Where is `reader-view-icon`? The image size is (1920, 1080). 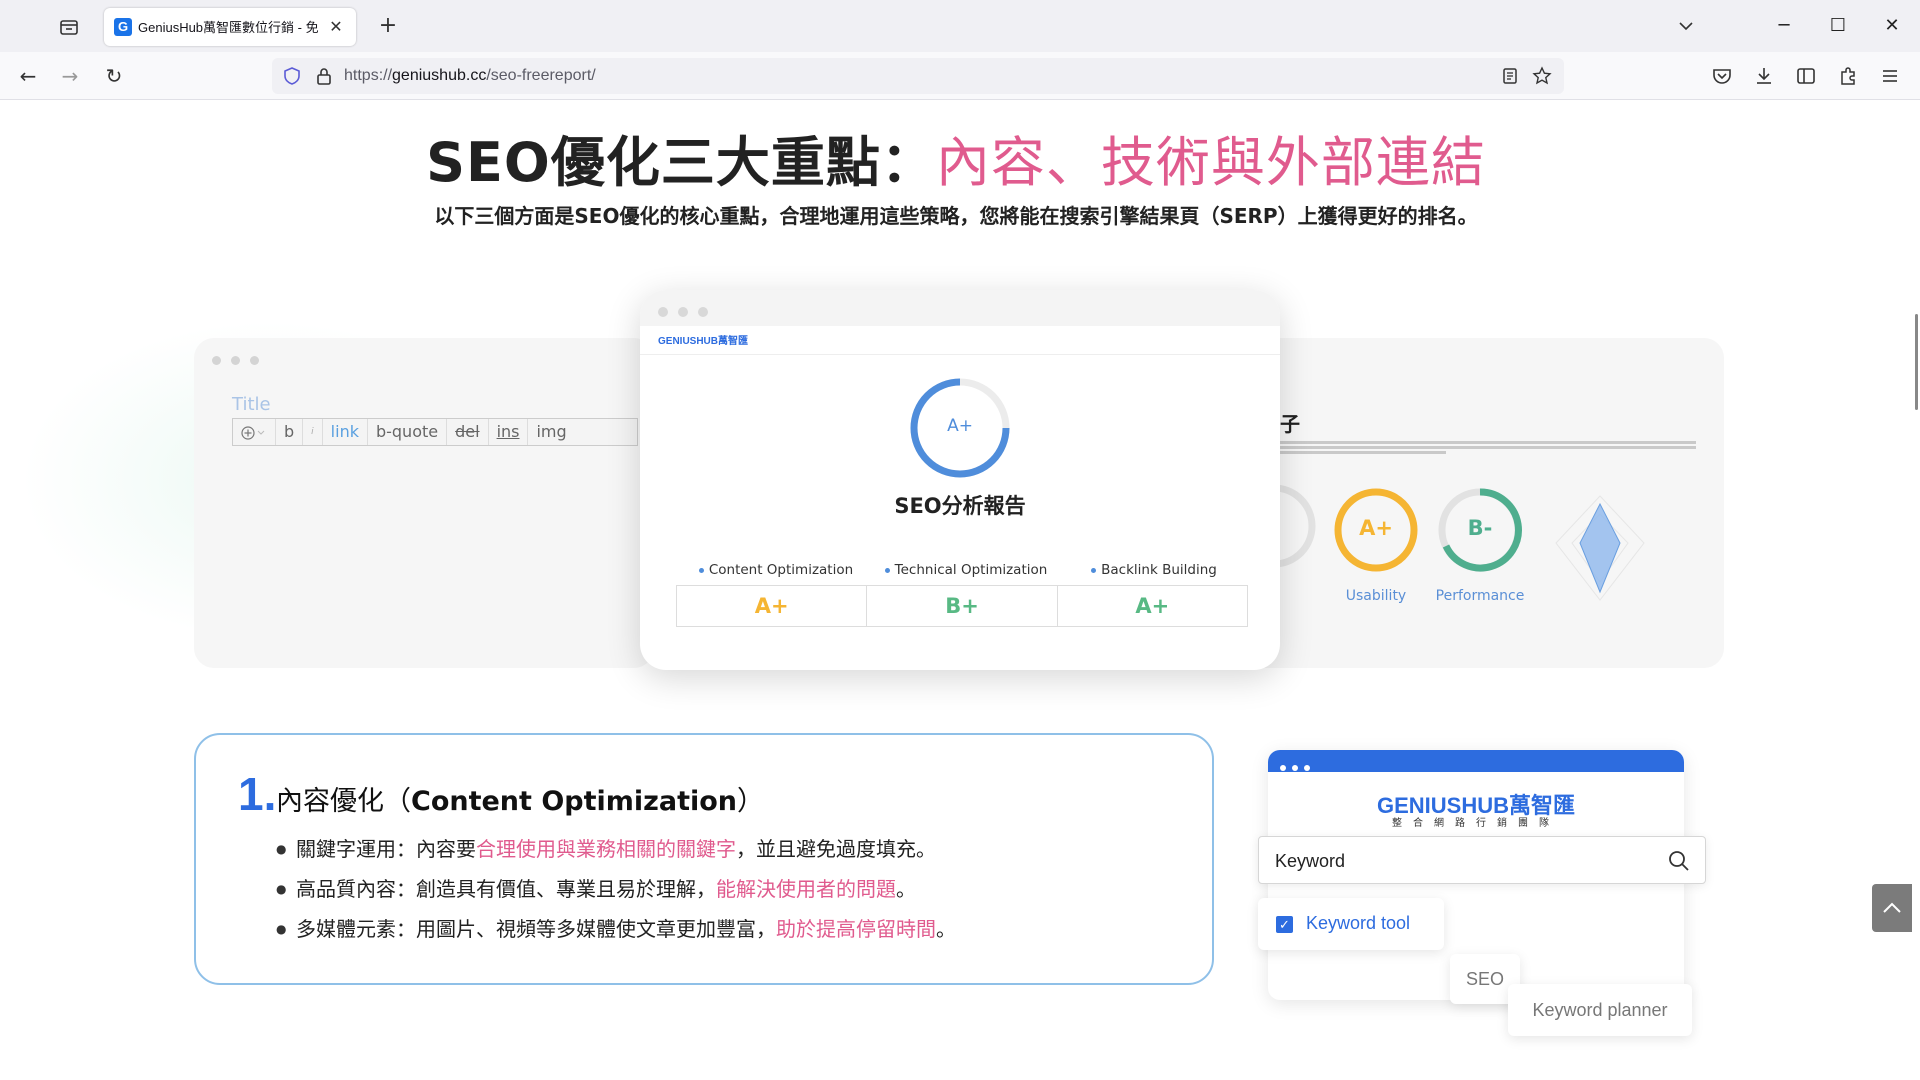 reader-view-icon is located at coordinates (1510, 76).